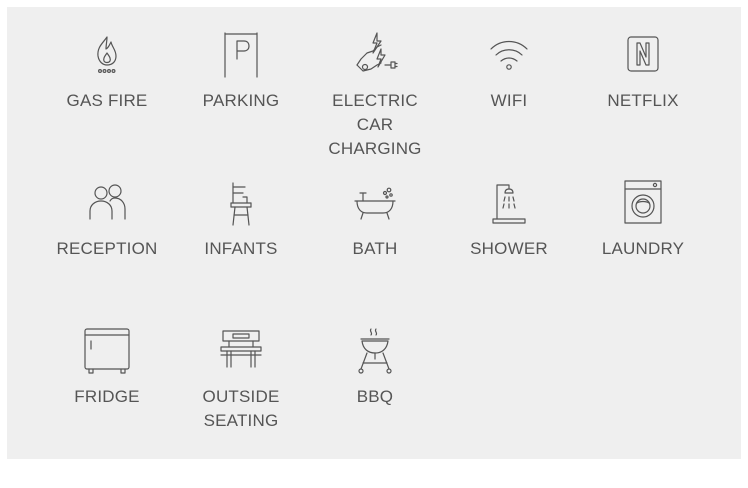  Describe the element at coordinates (375, 203) in the screenshot. I see `bathtub-icon` at that location.